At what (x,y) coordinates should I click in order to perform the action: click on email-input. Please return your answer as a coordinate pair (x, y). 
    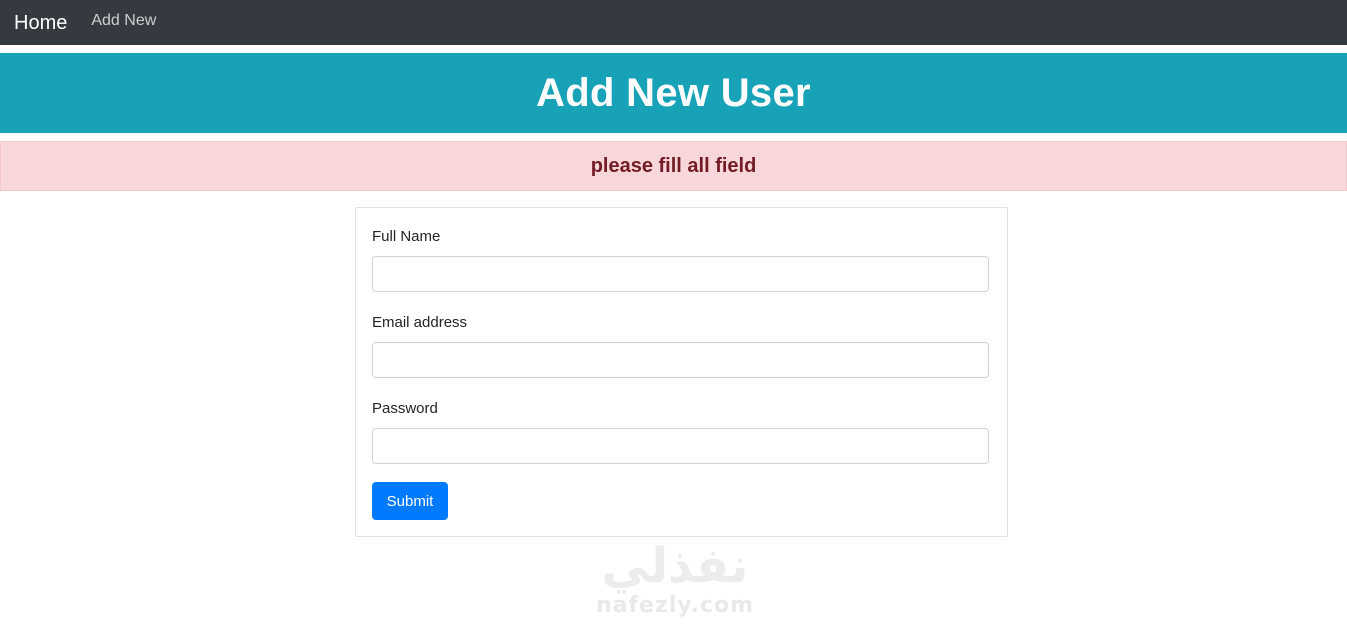
    Looking at the image, I should click on (680, 360).